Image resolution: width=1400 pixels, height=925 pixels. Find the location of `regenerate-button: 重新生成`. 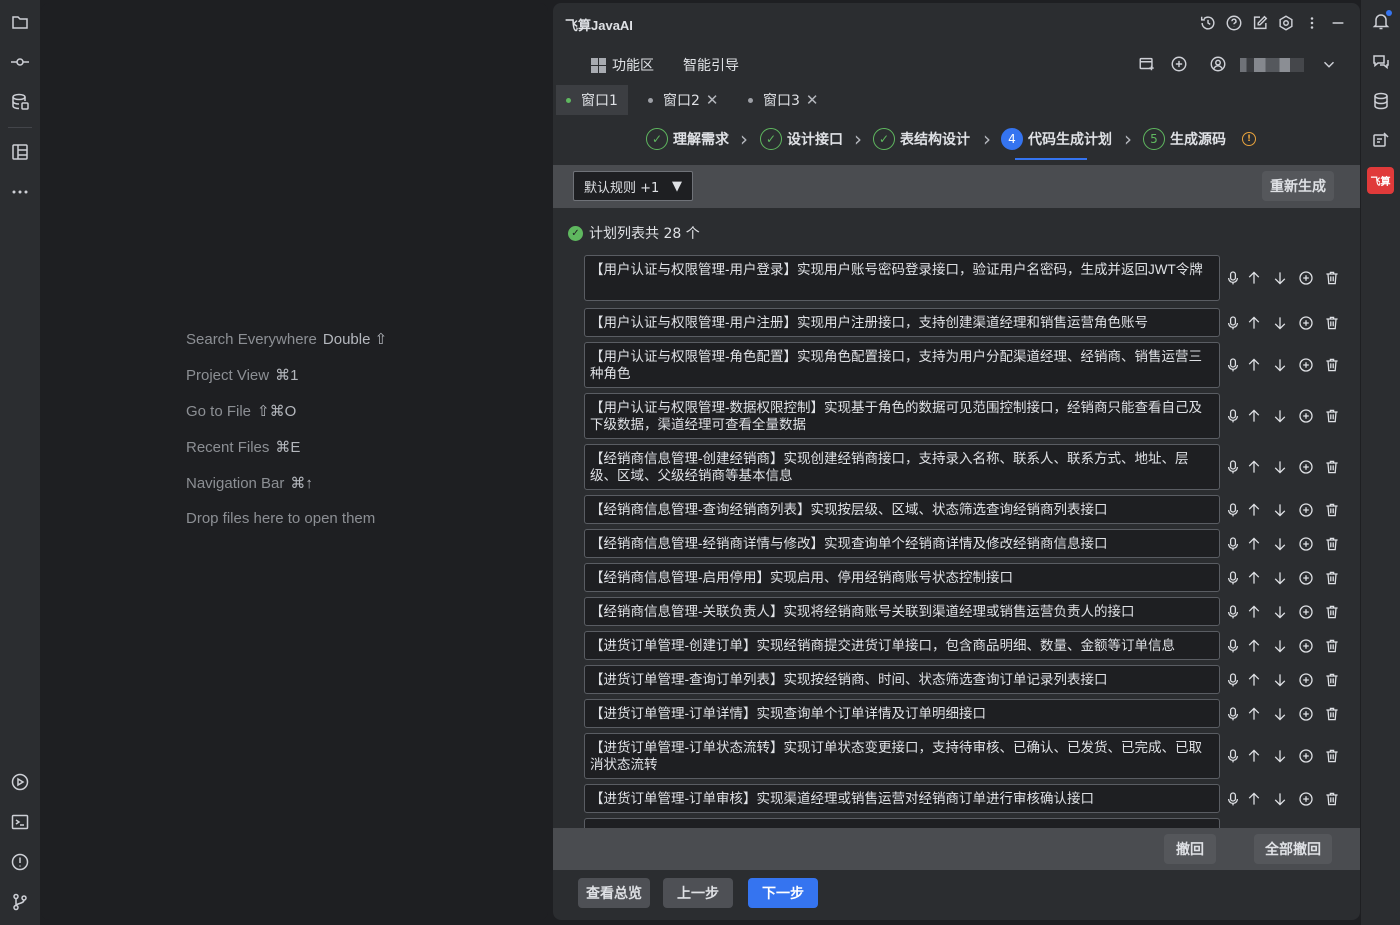

regenerate-button: 重新生成 is located at coordinates (1298, 186).